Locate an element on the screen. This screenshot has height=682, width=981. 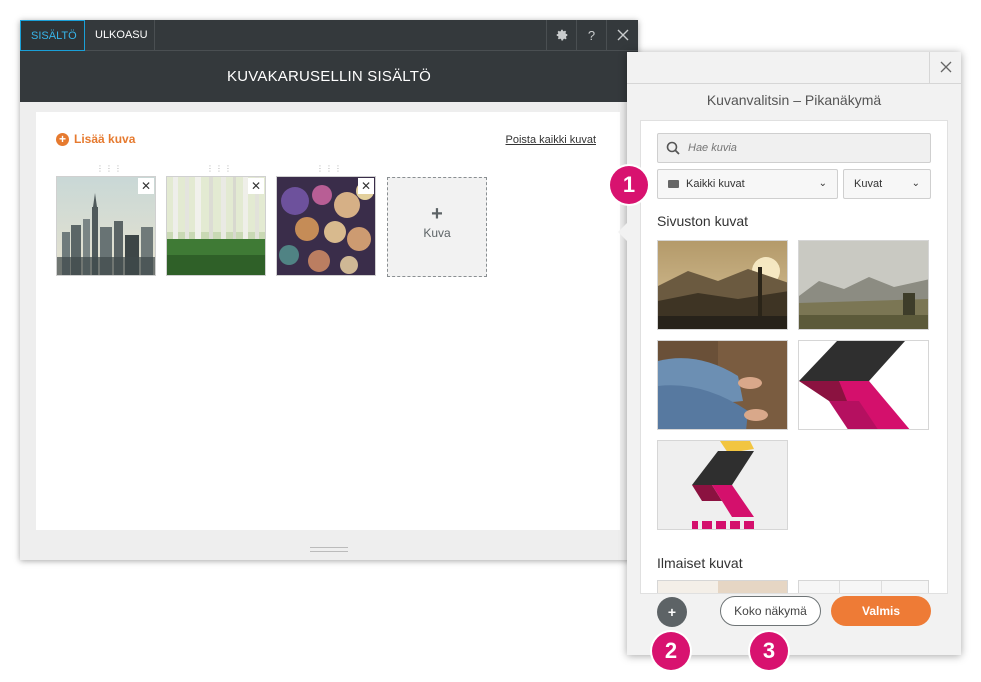
search-icon is located at coordinates (673, 148).